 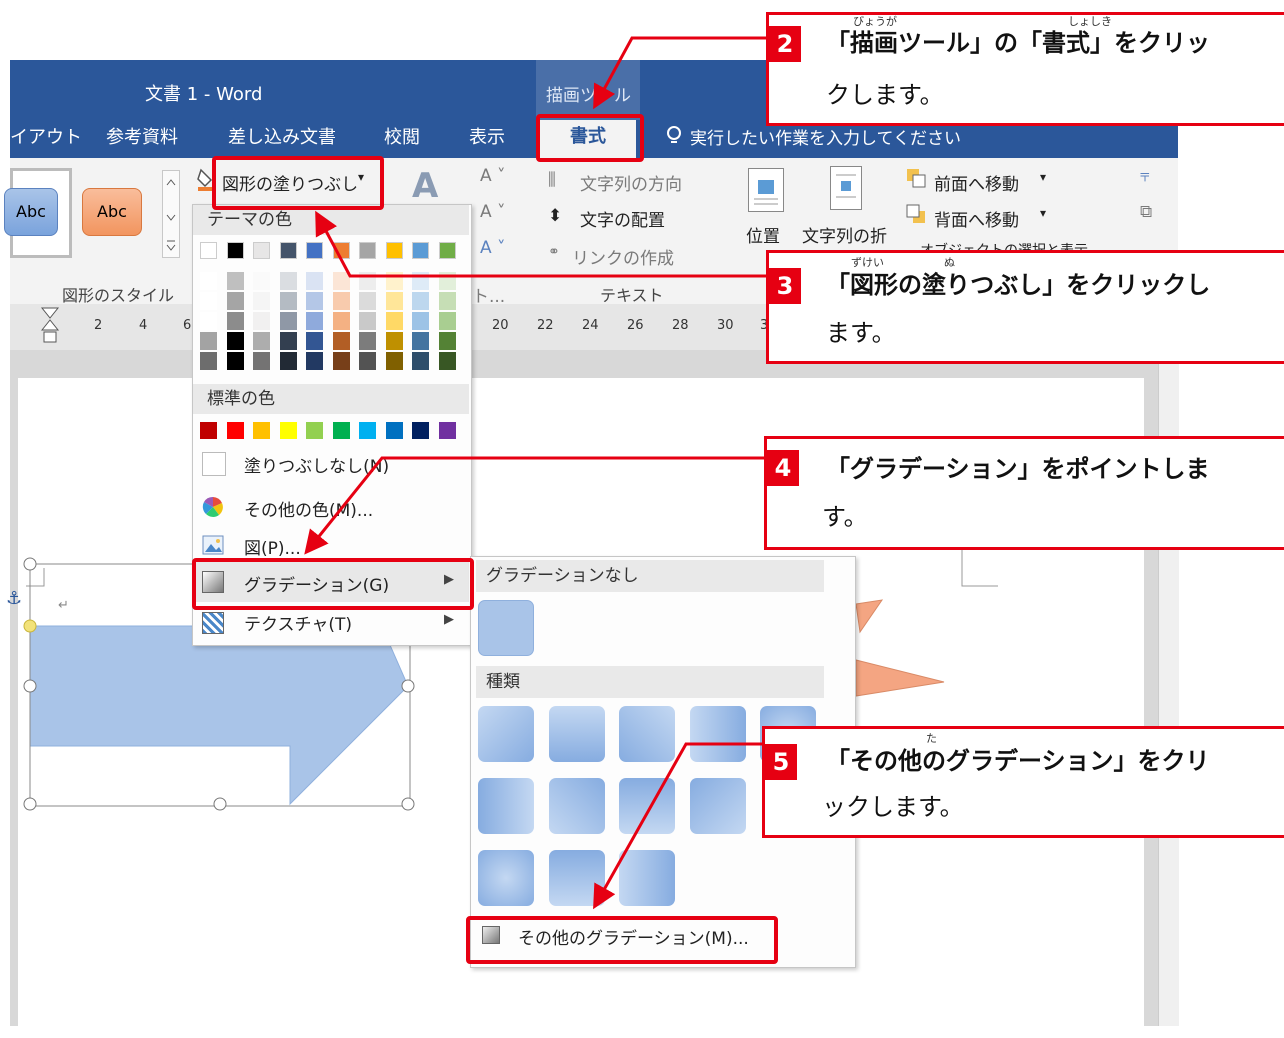 I want to click on bring-forward-button: 前面へ移動, so click(x=976, y=182).